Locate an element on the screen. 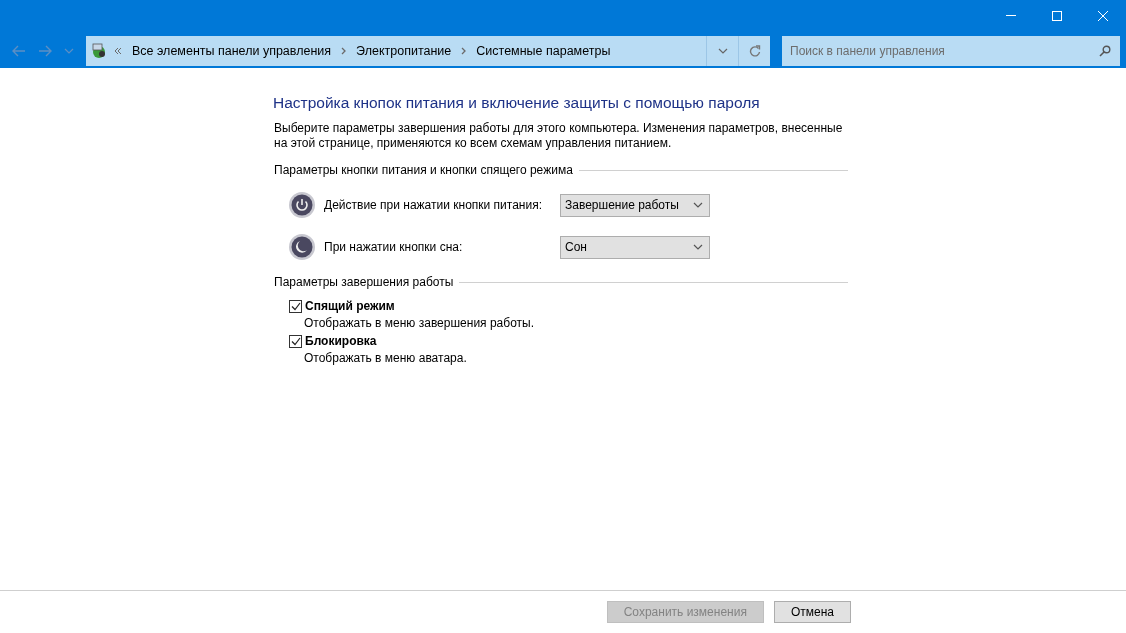 The height and width of the screenshot is (633, 1126). refresh-icon is located at coordinates (754, 50).